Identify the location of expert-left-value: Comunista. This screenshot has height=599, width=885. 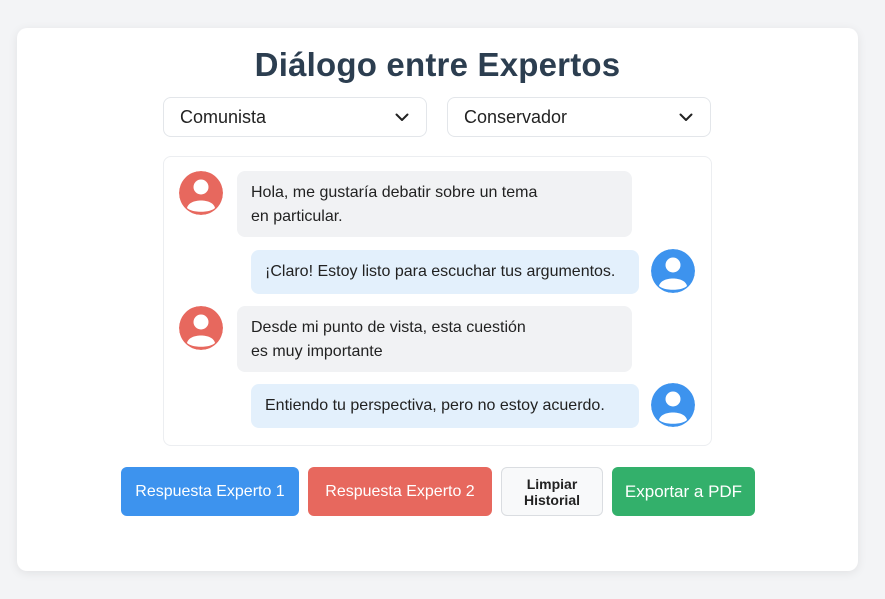
(223, 116).